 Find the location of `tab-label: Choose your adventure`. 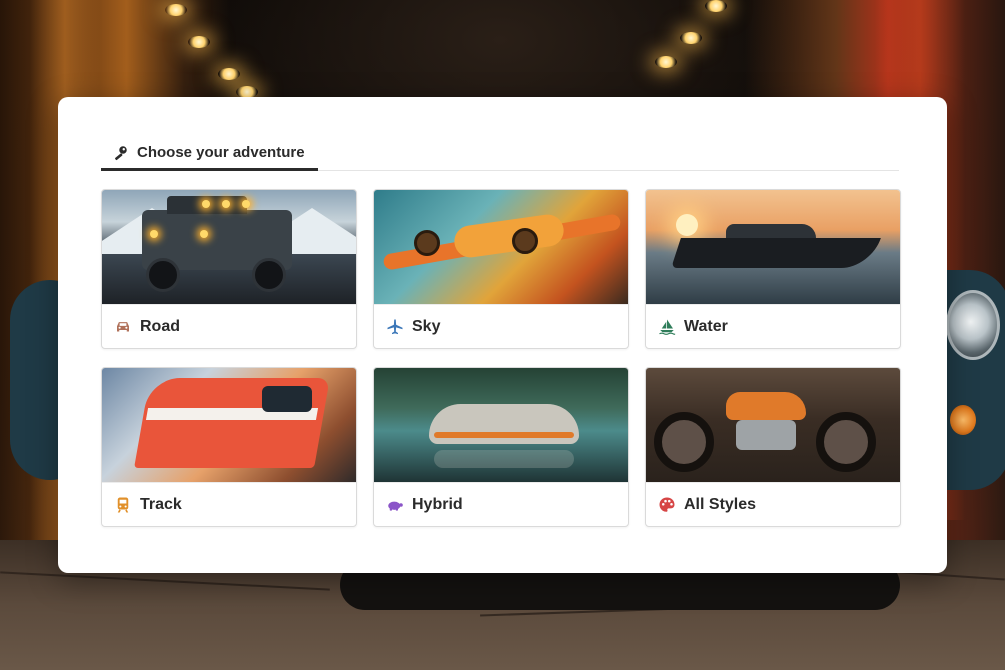

tab-label: Choose your adventure is located at coordinates (221, 152).